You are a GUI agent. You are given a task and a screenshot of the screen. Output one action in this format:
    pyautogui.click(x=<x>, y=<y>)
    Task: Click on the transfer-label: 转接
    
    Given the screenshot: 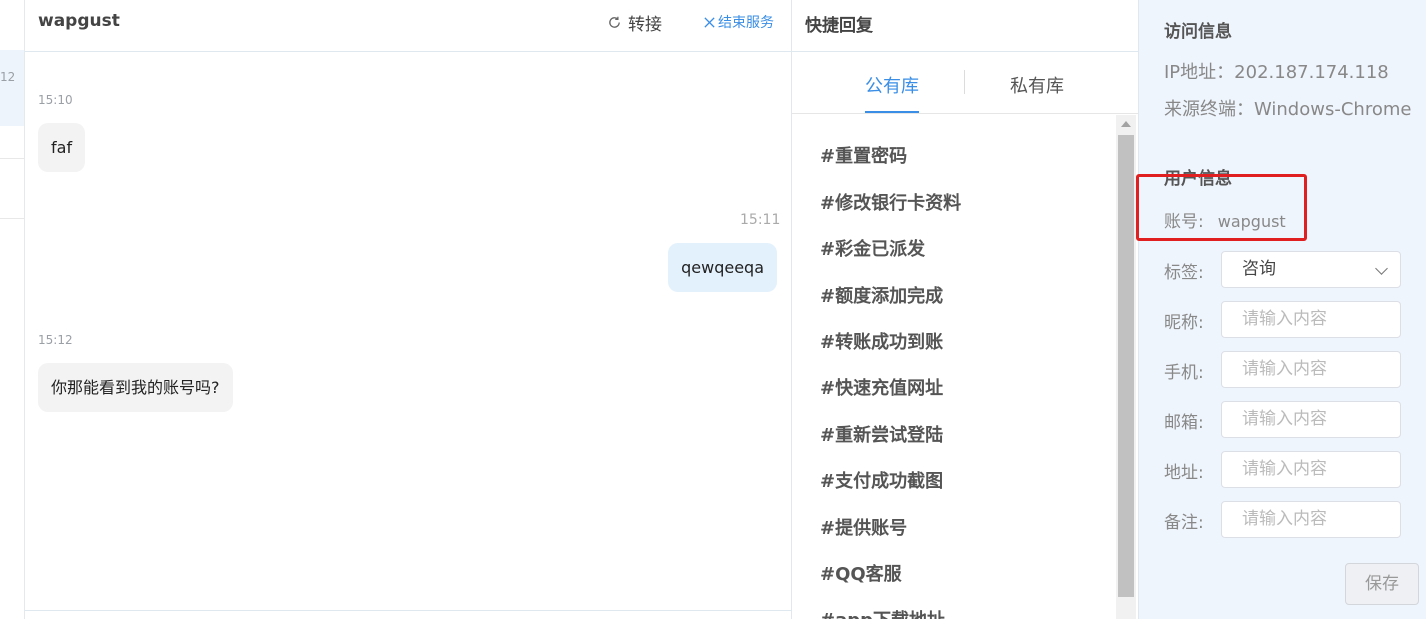 What is the action you would take?
    pyautogui.click(x=645, y=25)
    